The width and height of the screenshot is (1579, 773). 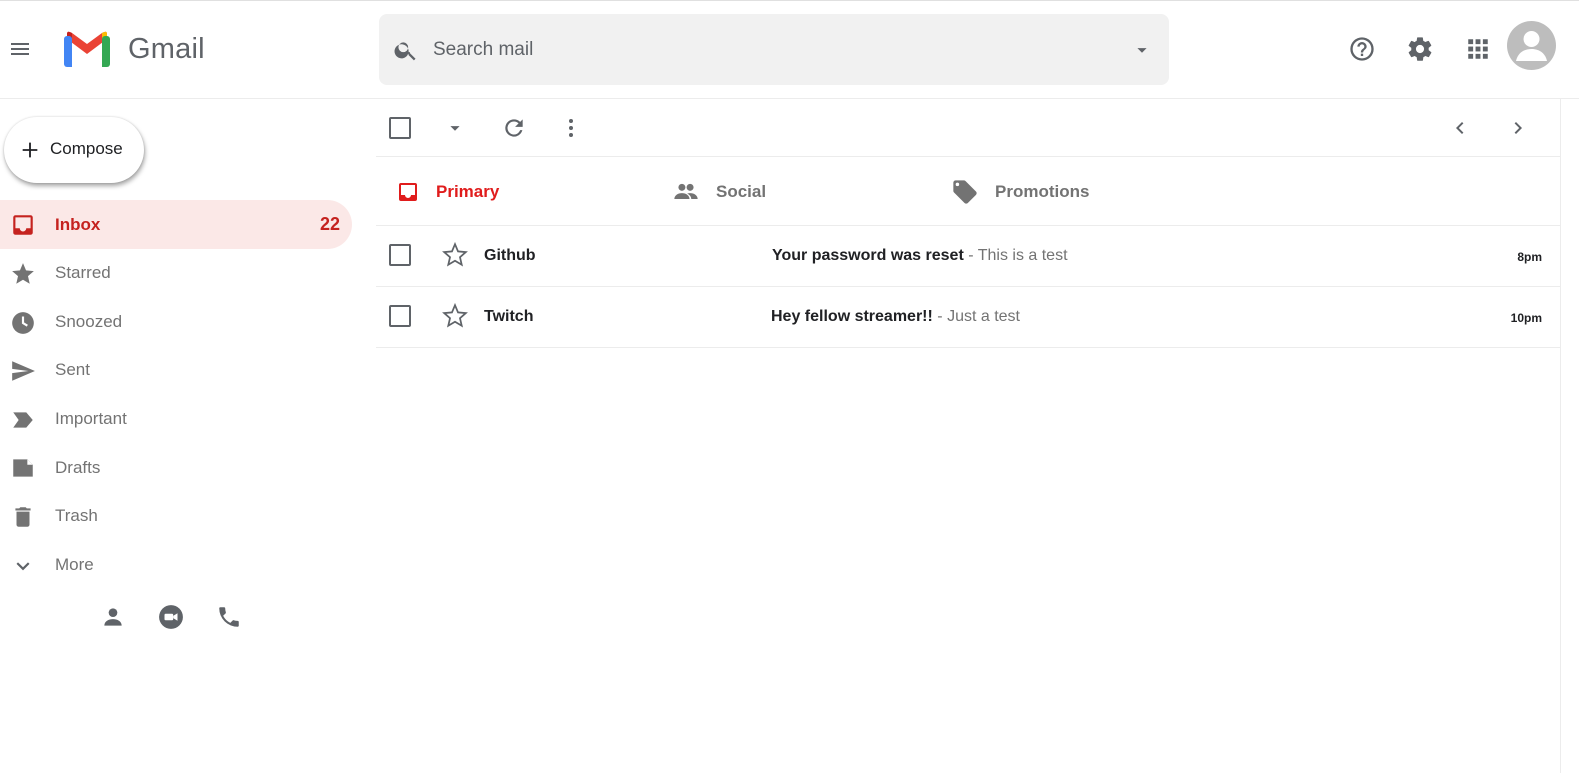 I want to click on select-all-checkbox, so click(x=400, y=128).